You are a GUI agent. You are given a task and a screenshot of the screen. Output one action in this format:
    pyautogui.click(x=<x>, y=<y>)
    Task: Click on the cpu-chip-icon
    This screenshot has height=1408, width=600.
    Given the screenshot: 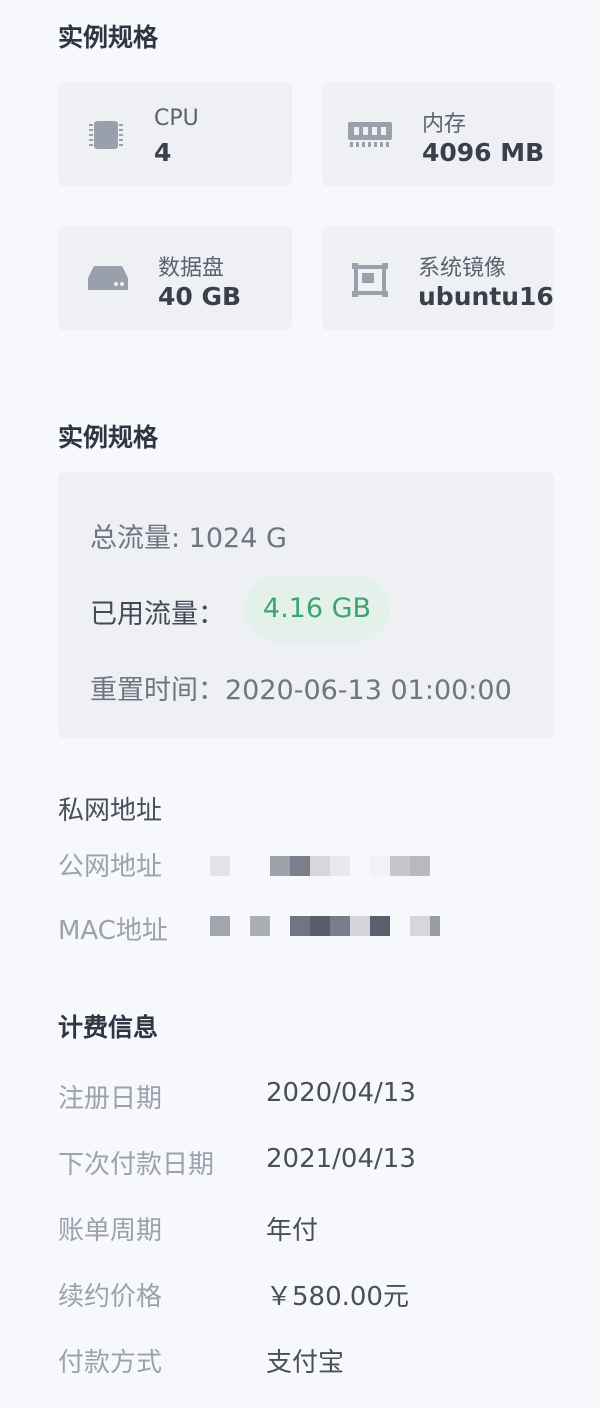 What is the action you would take?
    pyautogui.click(x=106, y=135)
    